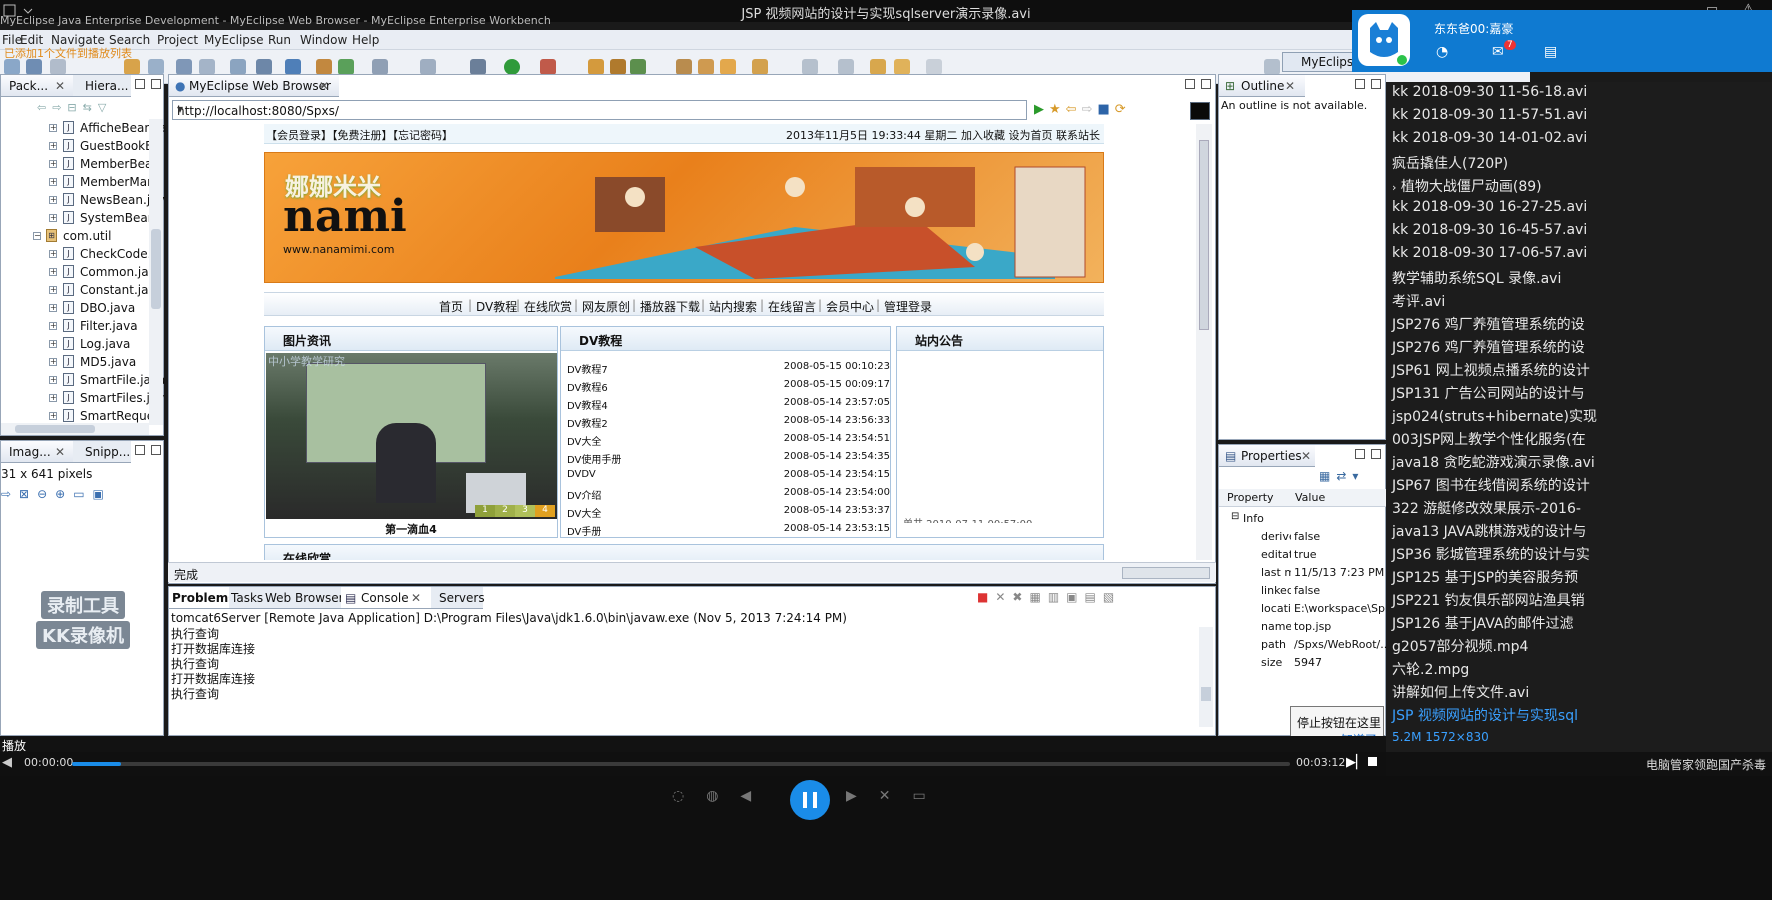 This screenshot has width=1772, height=900. What do you see at coordinates (1489, 233) in the screenshot?
I see `list-item: kk 2018-09-30 16-45-57.avi` at bounding box center [1489, 233].